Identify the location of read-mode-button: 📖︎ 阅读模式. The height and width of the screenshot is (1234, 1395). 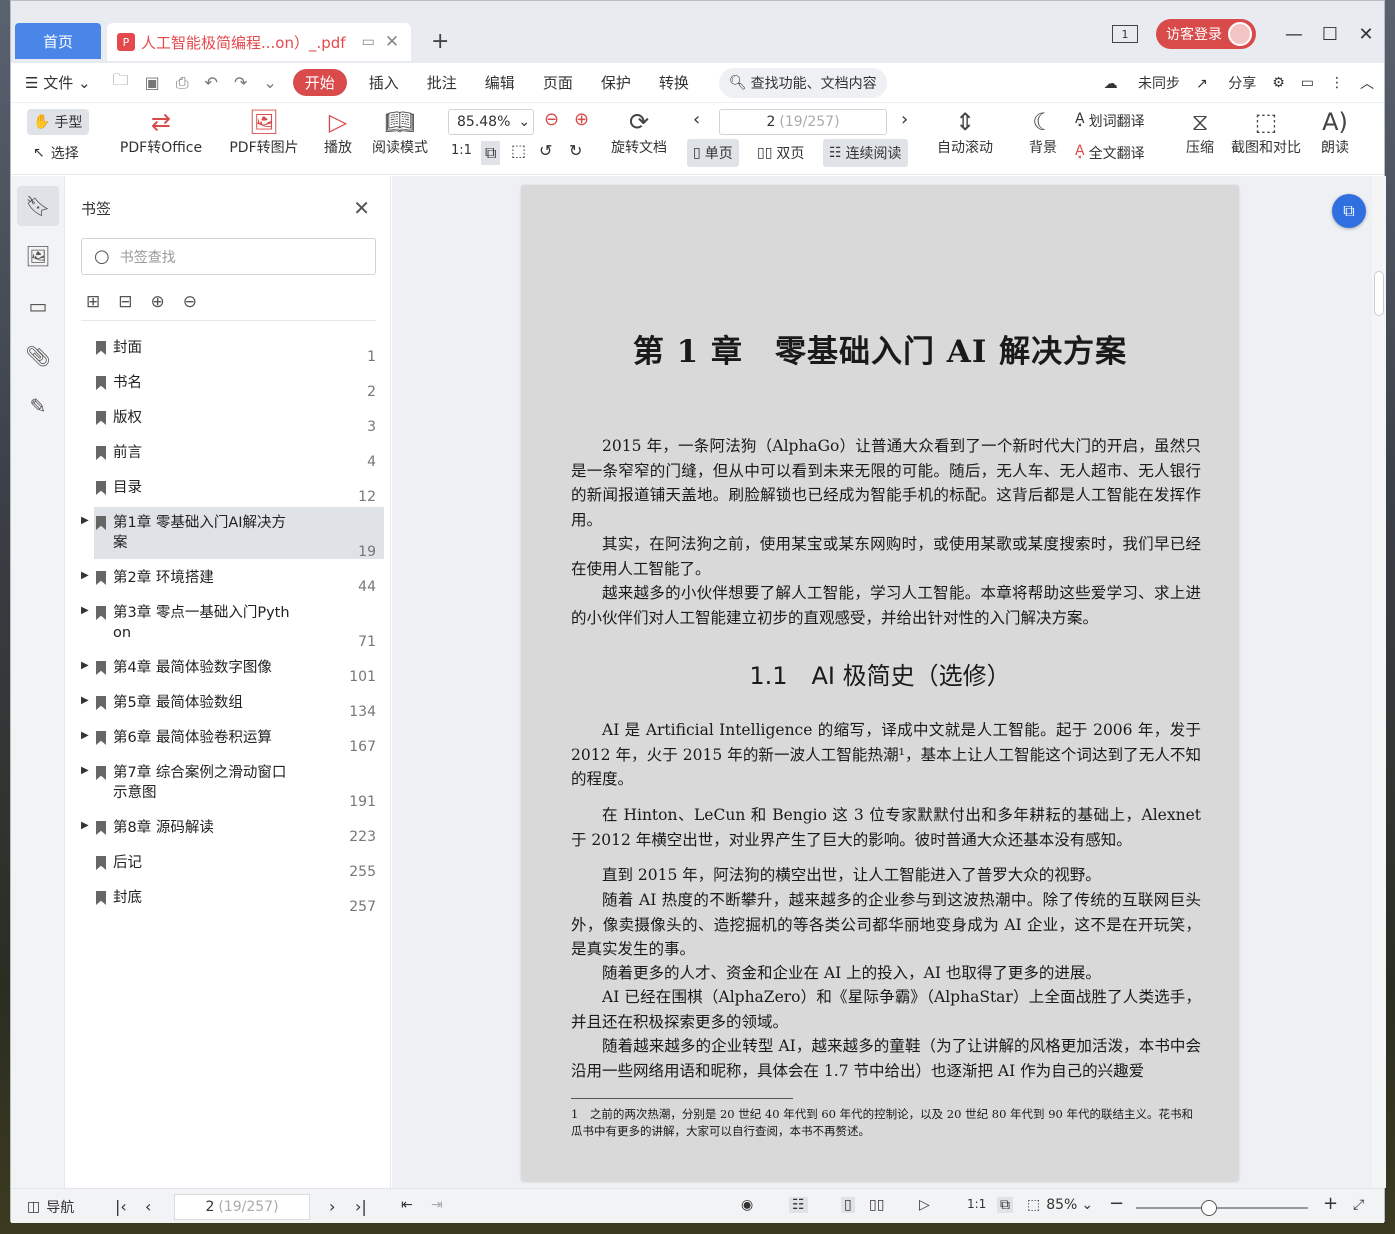
(400, 132).